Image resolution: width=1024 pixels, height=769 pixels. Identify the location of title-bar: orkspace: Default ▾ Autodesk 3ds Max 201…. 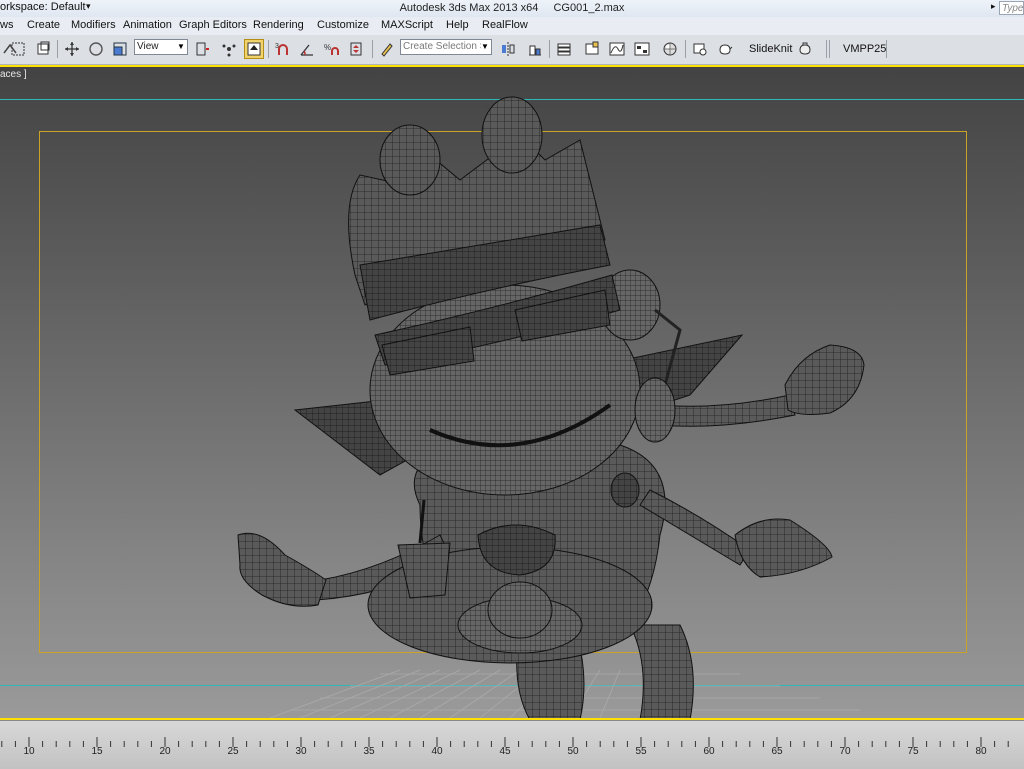
(512, 9).